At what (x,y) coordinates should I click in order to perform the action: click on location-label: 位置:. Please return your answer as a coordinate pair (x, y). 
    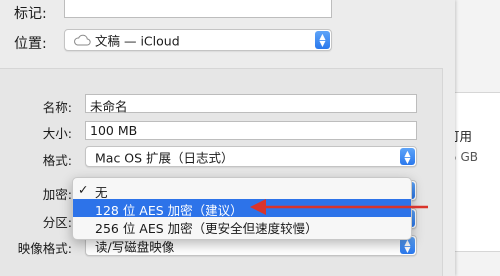
    Looking at the image, I should click on (30, 44).